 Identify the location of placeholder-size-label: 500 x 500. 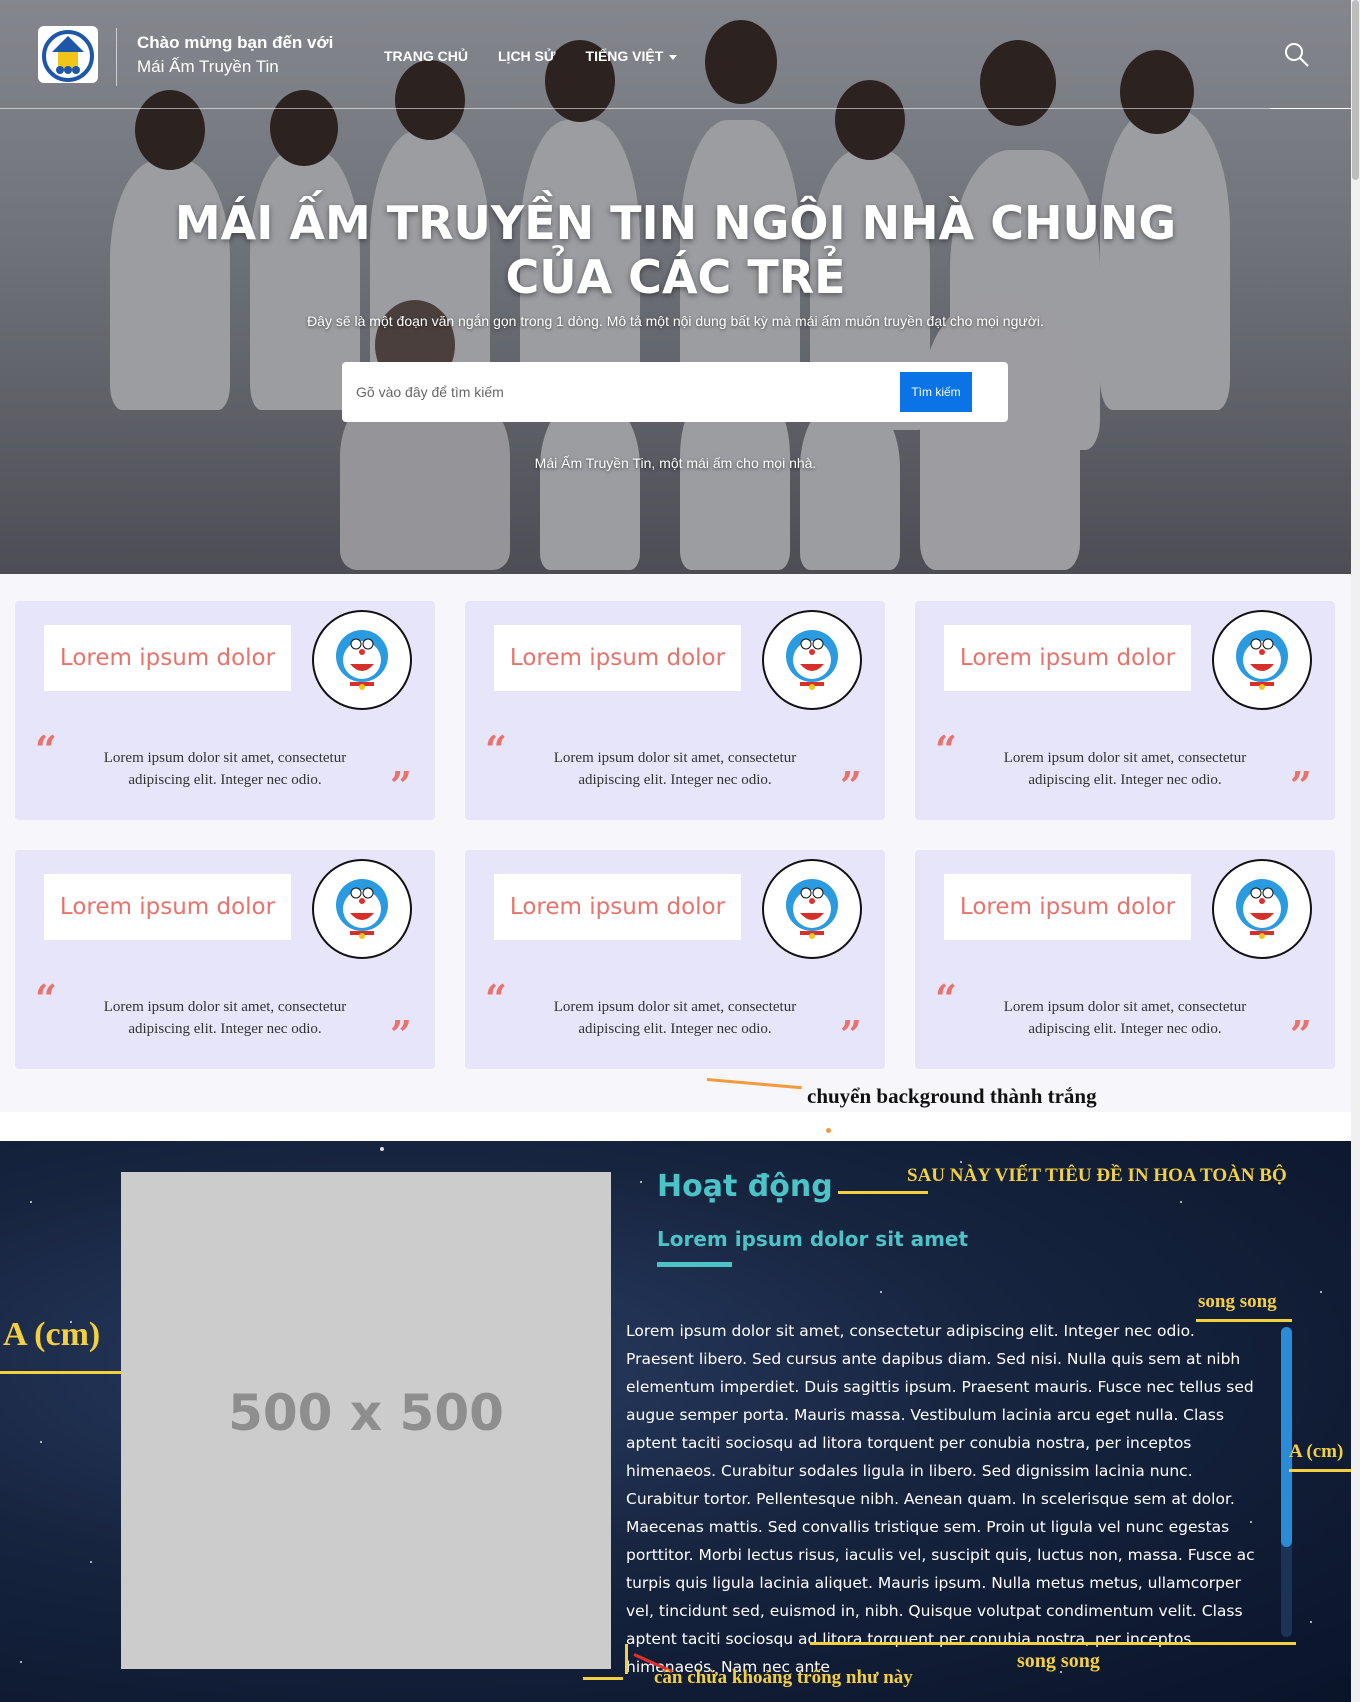
(366, 1413).